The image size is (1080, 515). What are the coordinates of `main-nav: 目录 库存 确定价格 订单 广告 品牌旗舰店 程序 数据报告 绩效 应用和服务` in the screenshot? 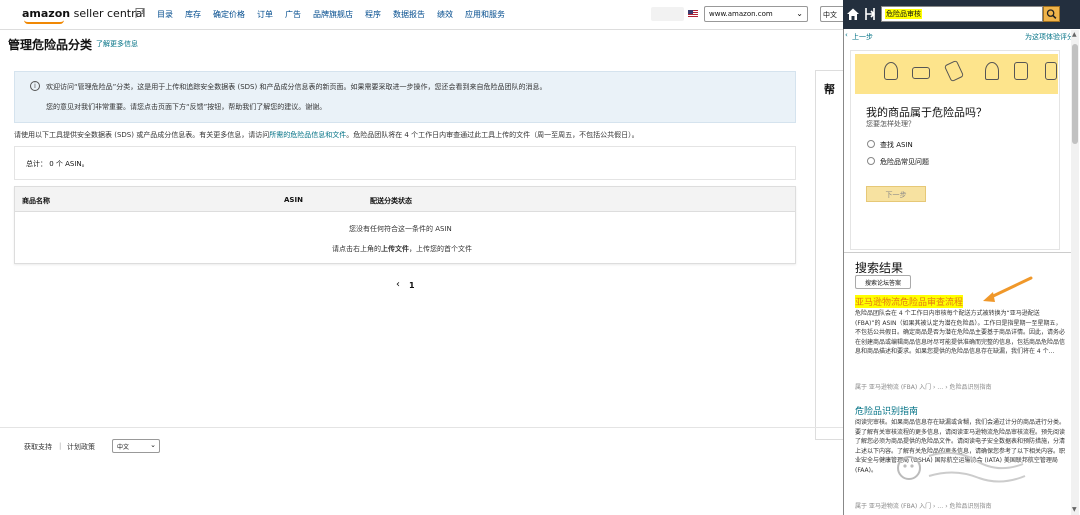 It's located at (331, 14).